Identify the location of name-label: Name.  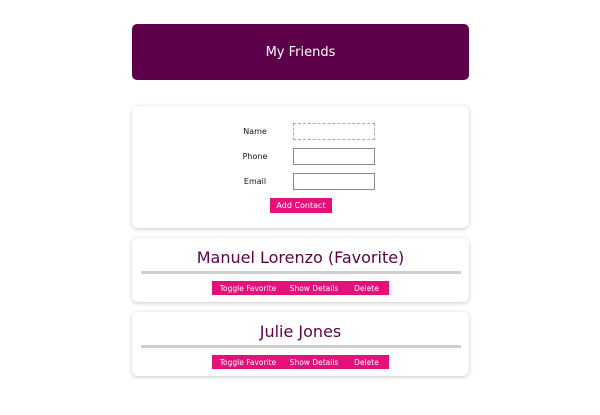
(255, 131).